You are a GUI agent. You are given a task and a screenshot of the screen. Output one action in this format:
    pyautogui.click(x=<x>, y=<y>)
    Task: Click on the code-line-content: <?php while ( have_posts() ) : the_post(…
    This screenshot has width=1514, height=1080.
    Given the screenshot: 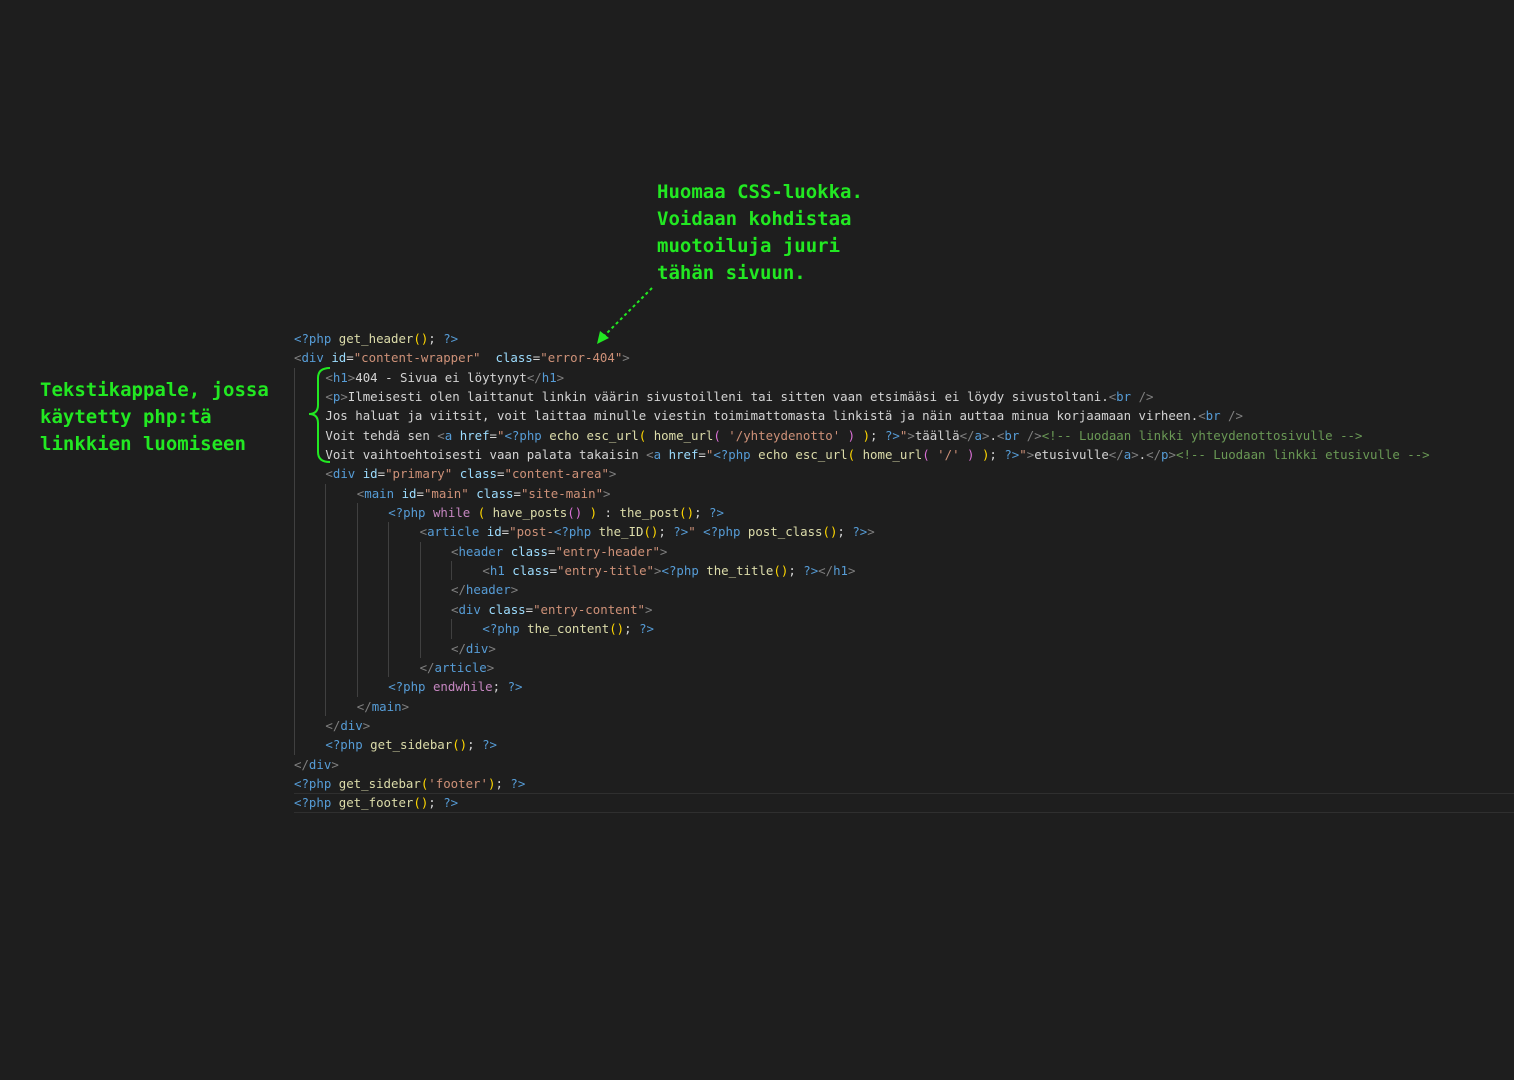 What is the action you would take?
    pyautogui.click(x=556, y=512)
    